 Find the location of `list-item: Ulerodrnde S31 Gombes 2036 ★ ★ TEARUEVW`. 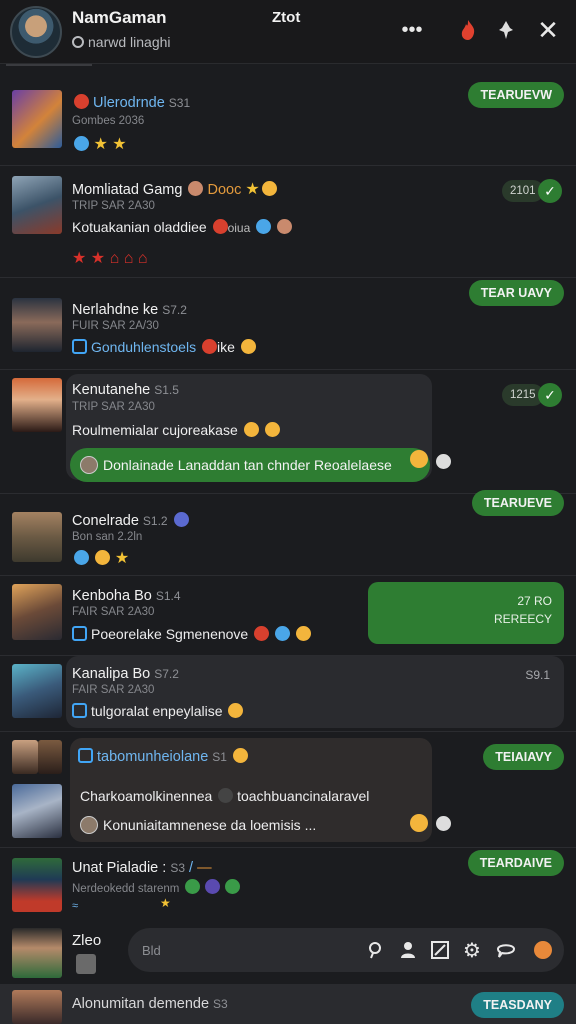

list-item: Ulerodrnde S31 Gombes 2036 ★ ★ TEARUEVW is located at coordinates (288, 118).